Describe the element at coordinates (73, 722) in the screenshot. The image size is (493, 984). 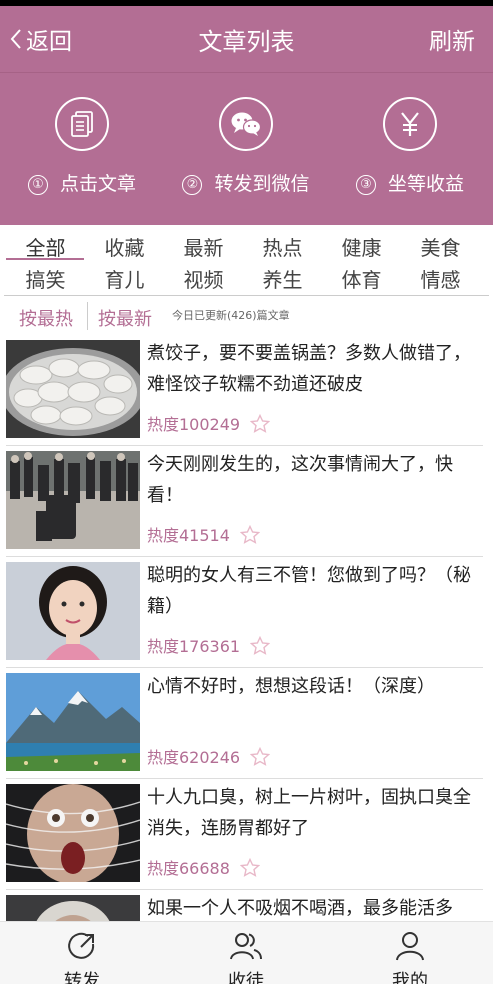
I see `article-thumbnail-mountains` at that location.